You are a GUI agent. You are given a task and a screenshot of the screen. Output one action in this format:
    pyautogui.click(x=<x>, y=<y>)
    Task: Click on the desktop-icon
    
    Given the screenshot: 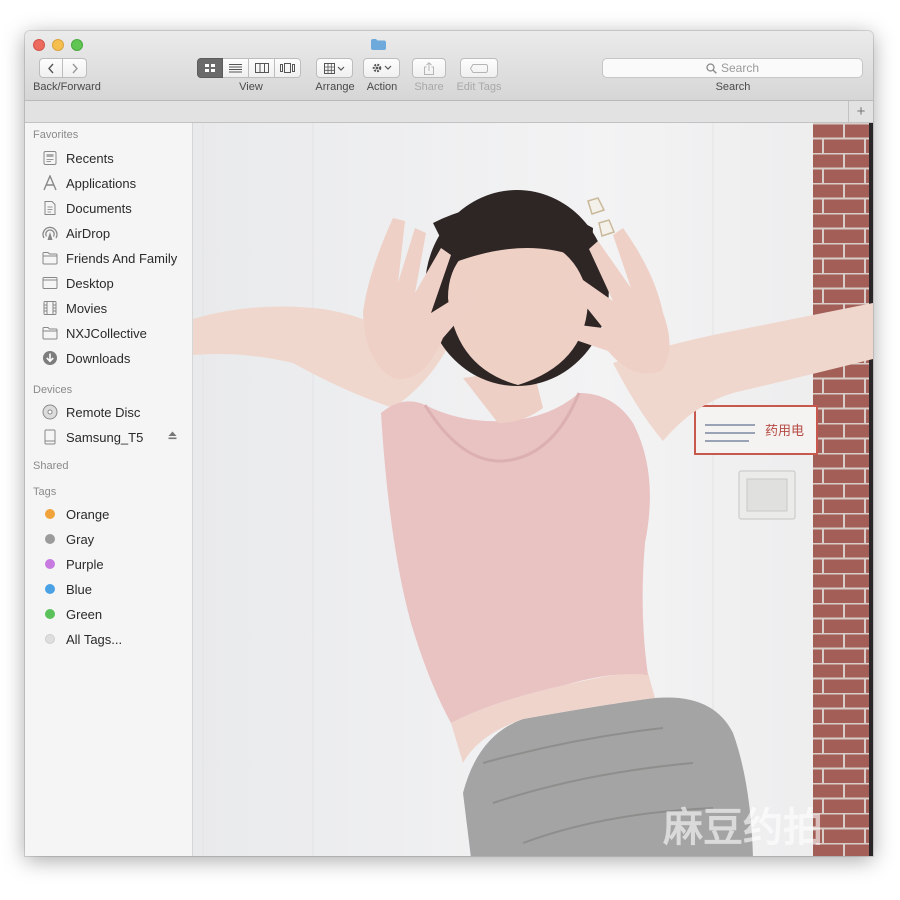 What is the action you would take?
    pyautogui.click(x=50, y=283)
    